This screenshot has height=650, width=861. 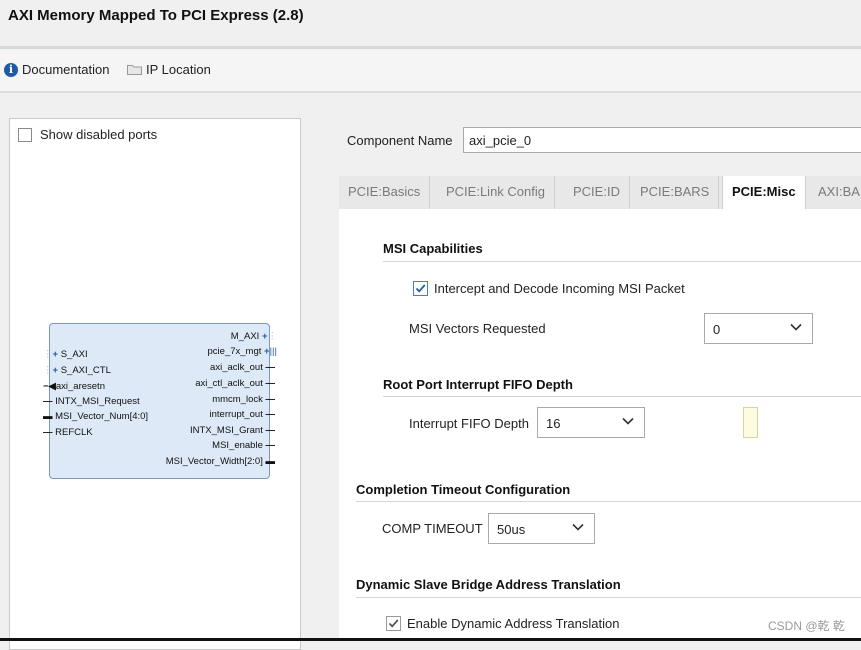 I want to click on enable-dynamic-translation-label: Enable Dynamic Address Translation, so click(x=513, y=623).